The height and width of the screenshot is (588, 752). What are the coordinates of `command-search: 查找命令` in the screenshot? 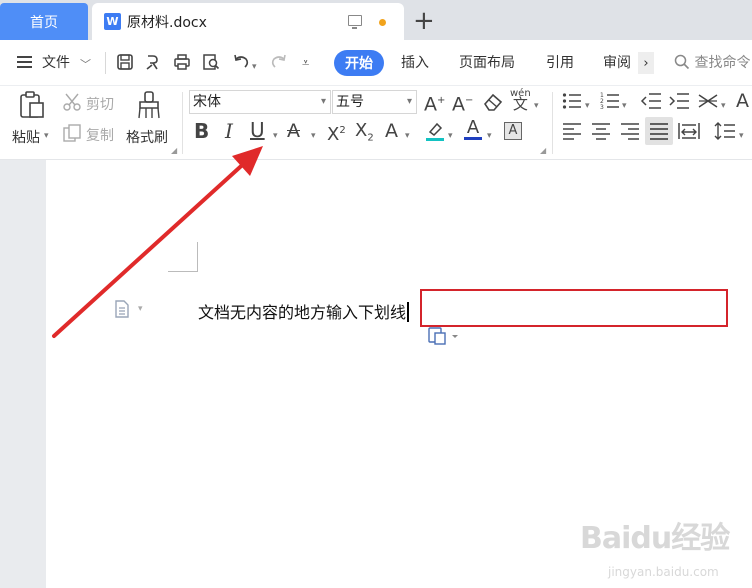 It's located at (712, 62).